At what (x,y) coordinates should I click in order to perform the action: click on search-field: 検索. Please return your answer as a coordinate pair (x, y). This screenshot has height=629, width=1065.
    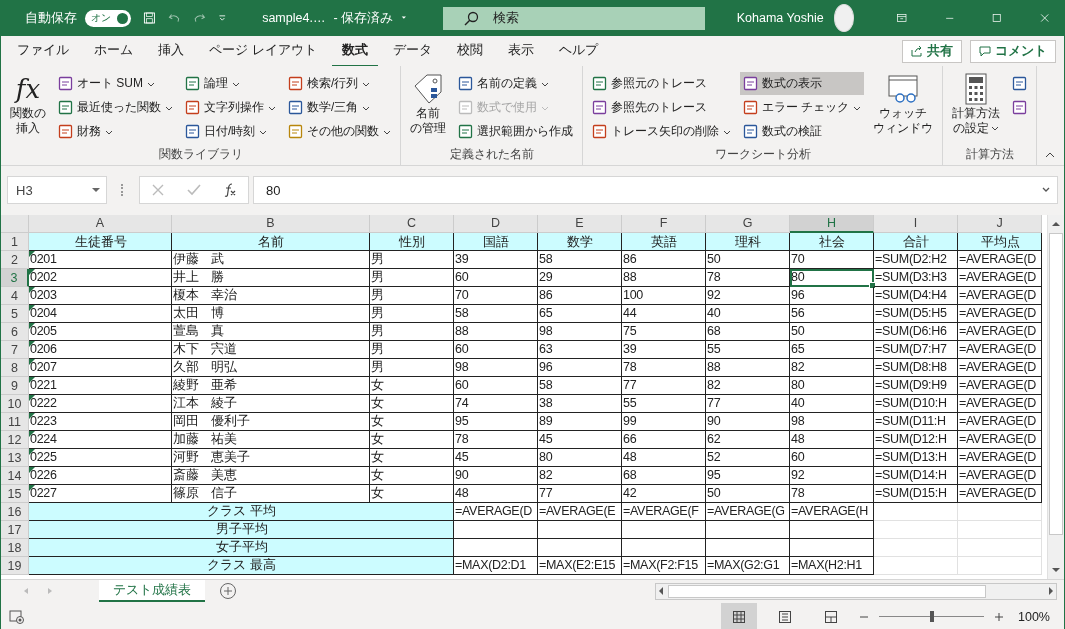
    Looking at the image, I should click on (573, 18).